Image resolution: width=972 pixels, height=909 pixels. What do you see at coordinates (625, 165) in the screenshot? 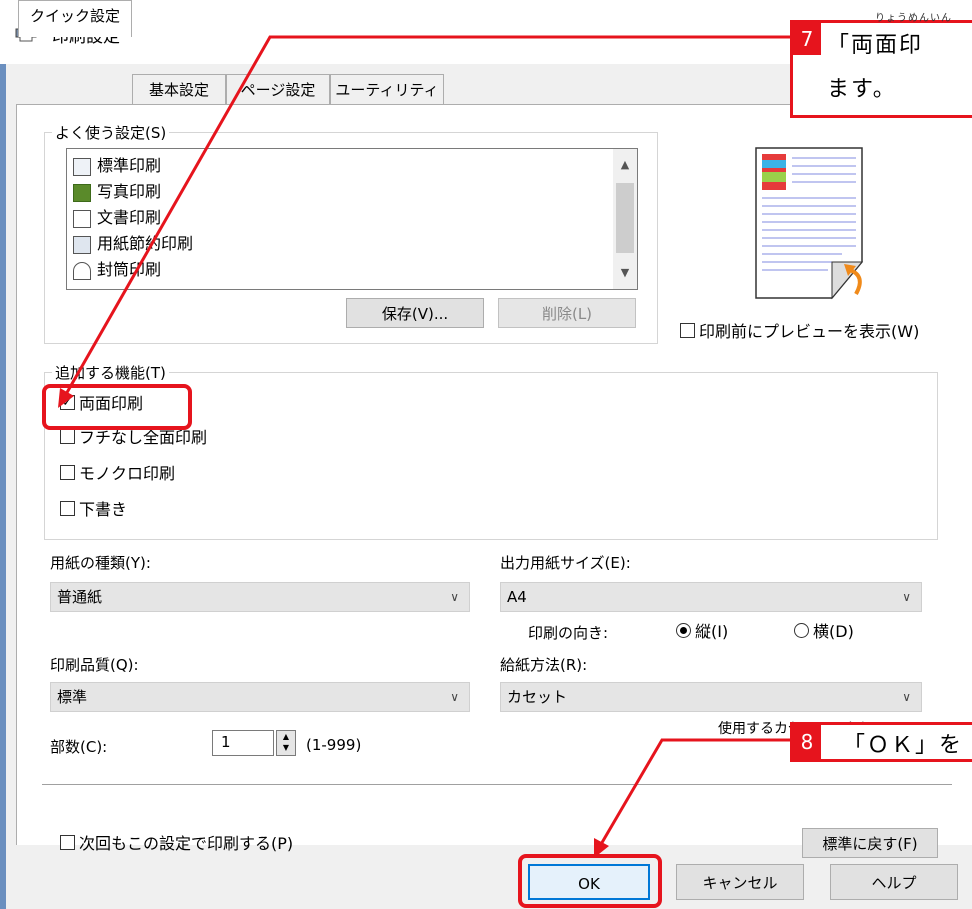
I see `scroll-up-icon: ▲` at bounding box center [625, 165].